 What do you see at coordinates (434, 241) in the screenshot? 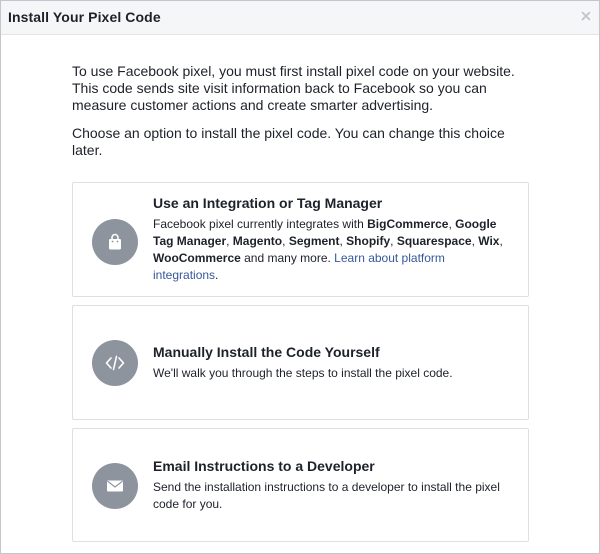
I see `partner-squarespace: Squarespace` at bounding box center [434, 241].